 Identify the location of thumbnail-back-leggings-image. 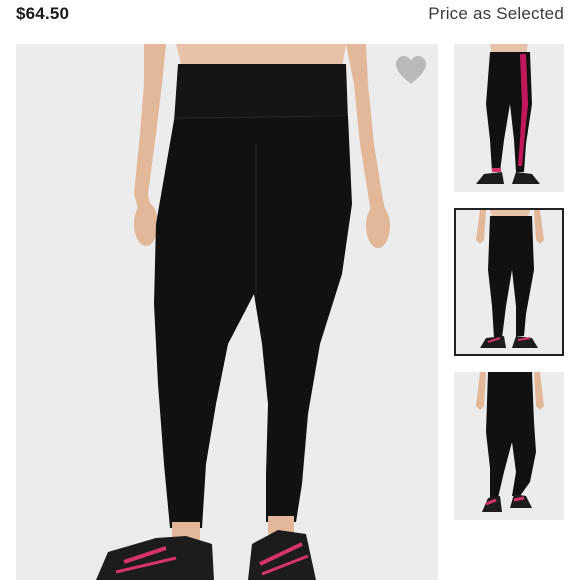
(509, 446).